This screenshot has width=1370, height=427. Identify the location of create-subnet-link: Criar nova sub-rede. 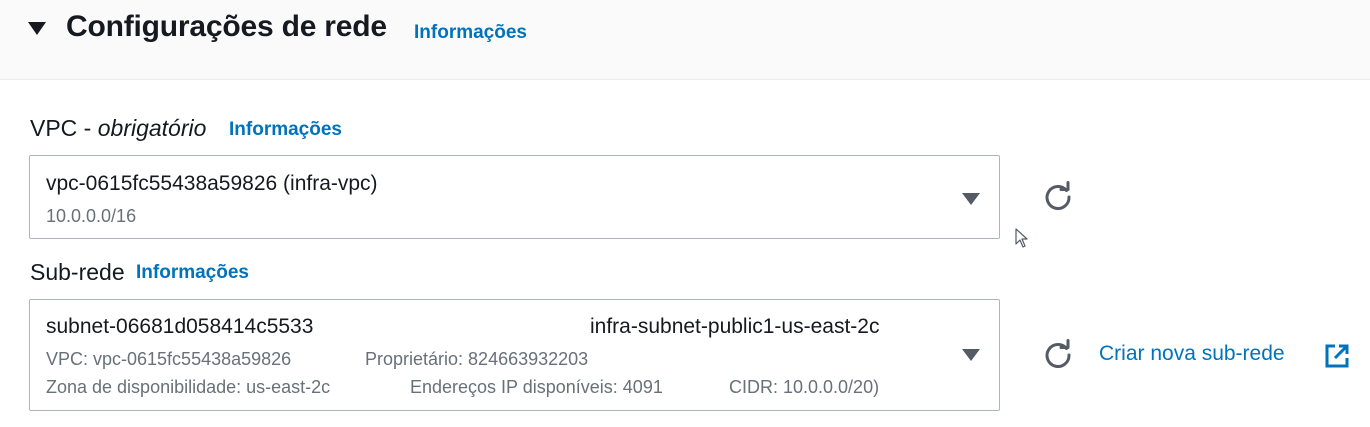
(1192, 354).